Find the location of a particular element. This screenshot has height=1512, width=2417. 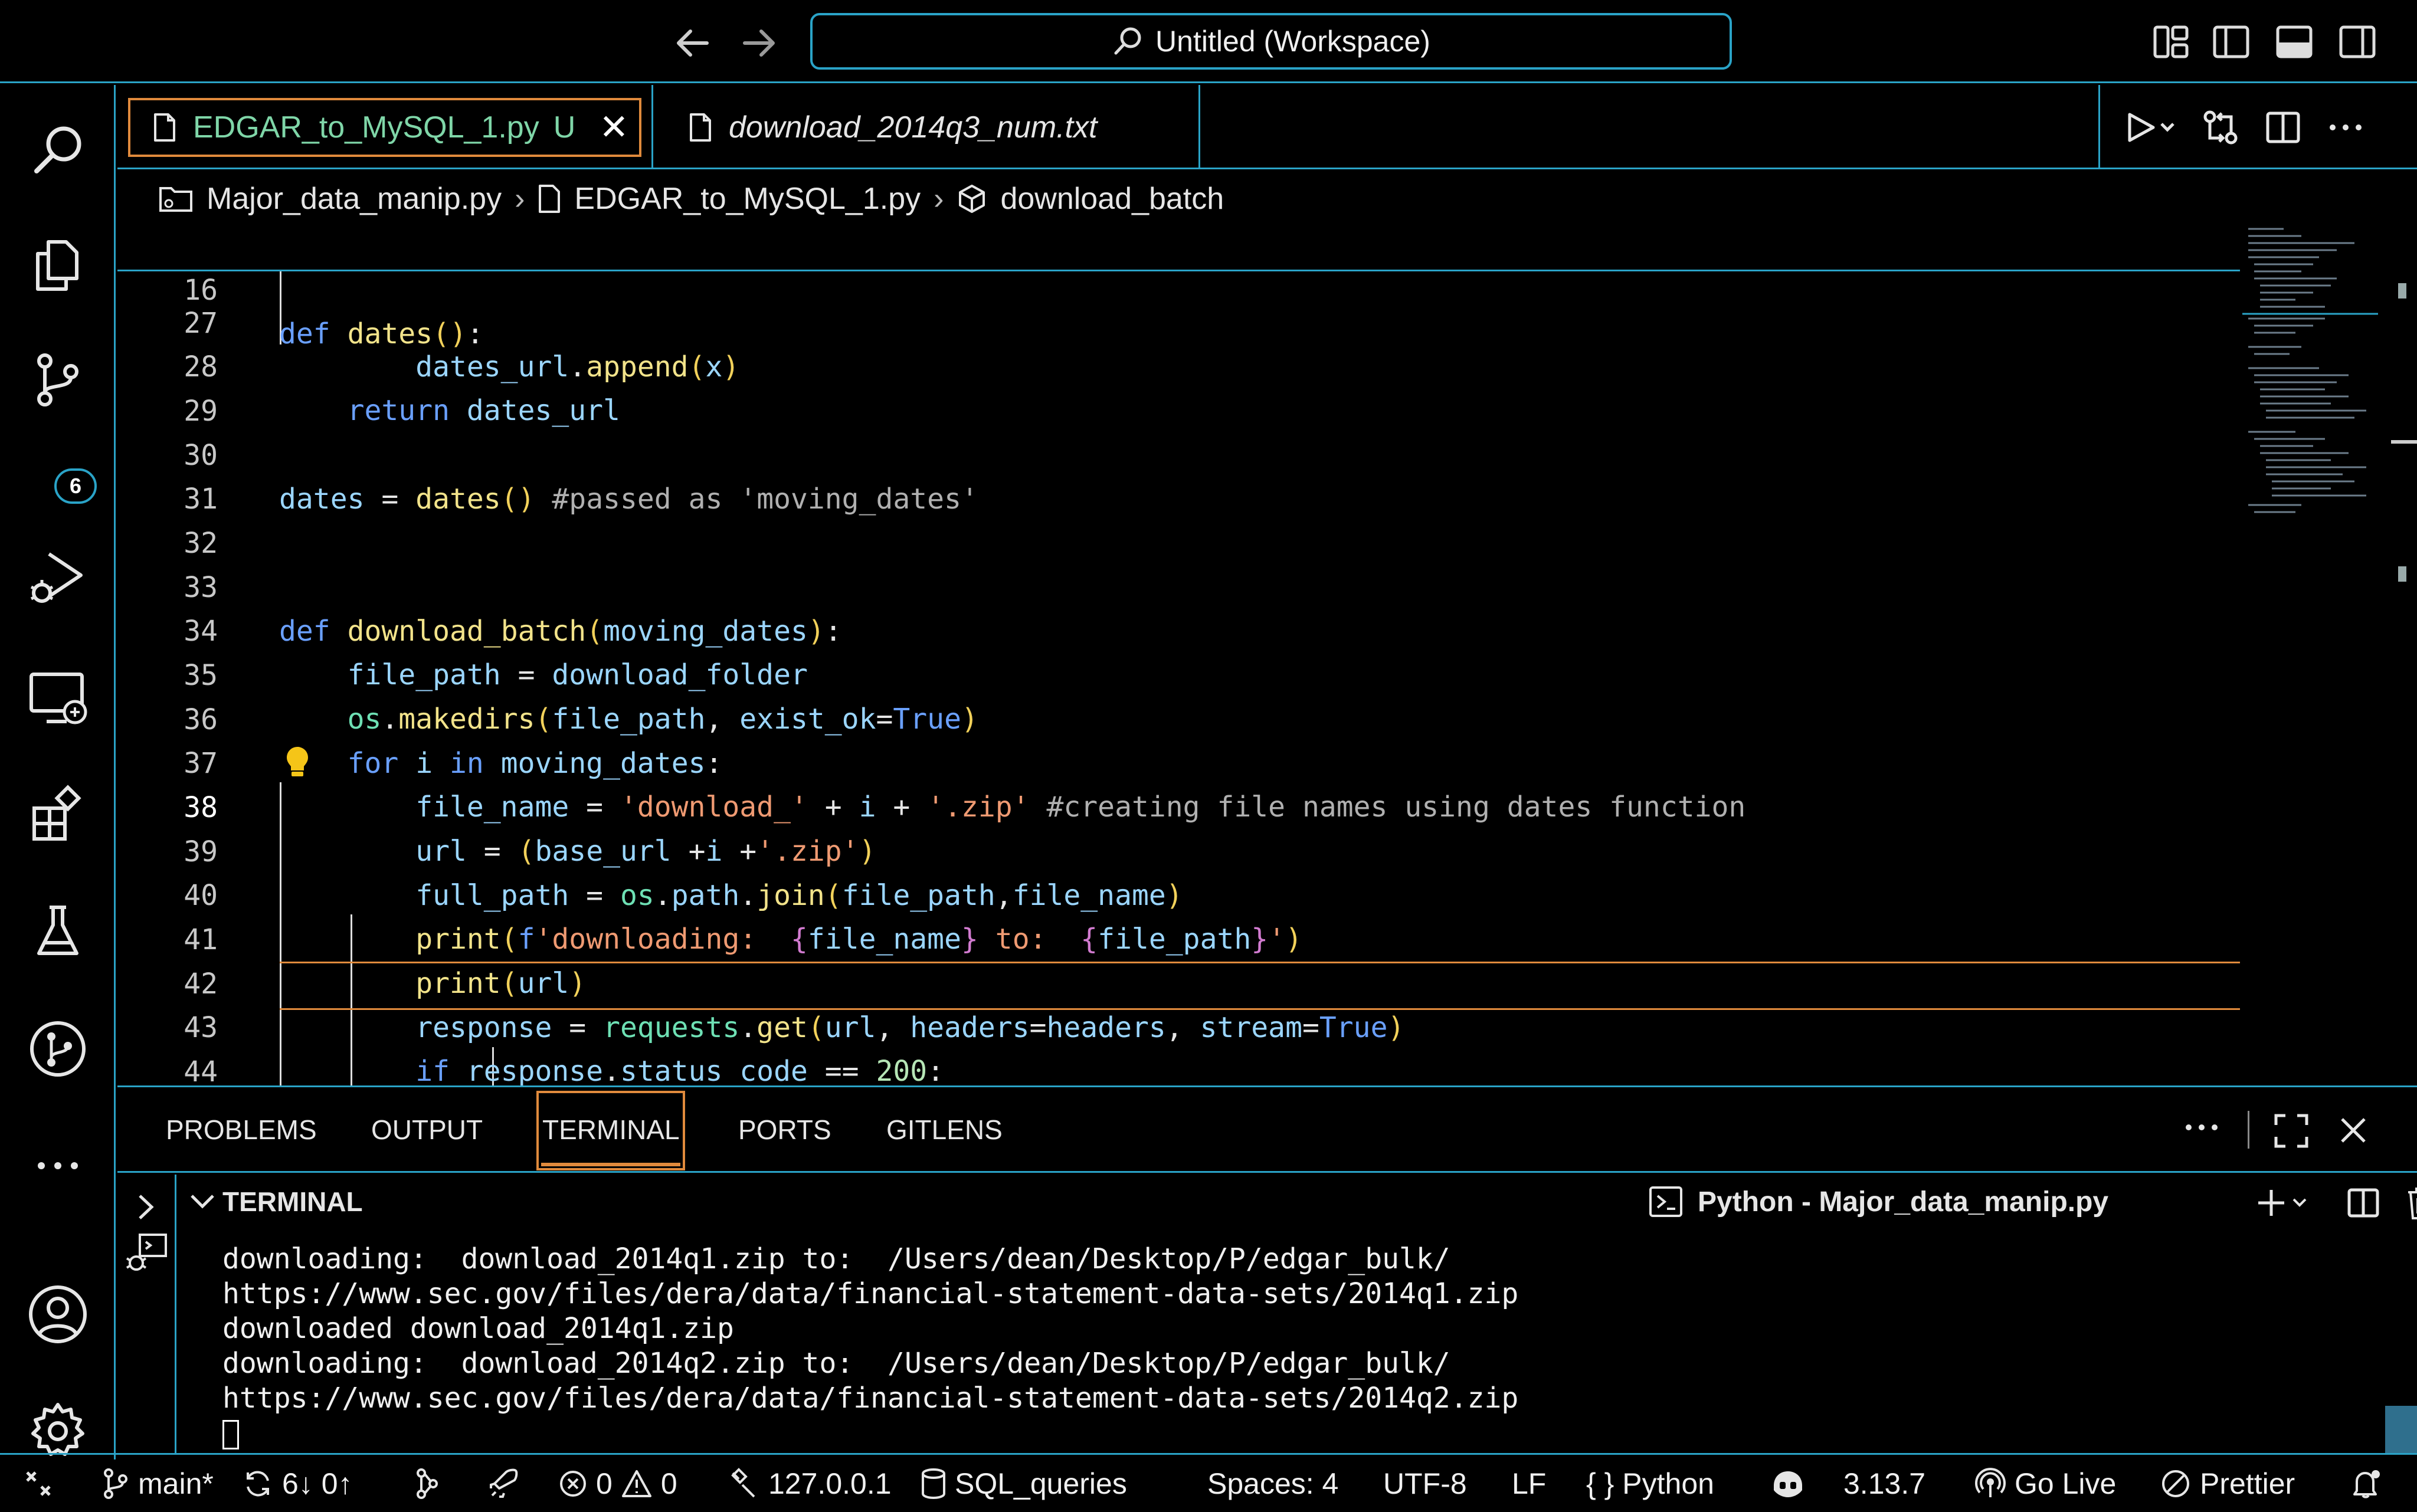

lightbulb-icon is located at coordinates (297, 761).